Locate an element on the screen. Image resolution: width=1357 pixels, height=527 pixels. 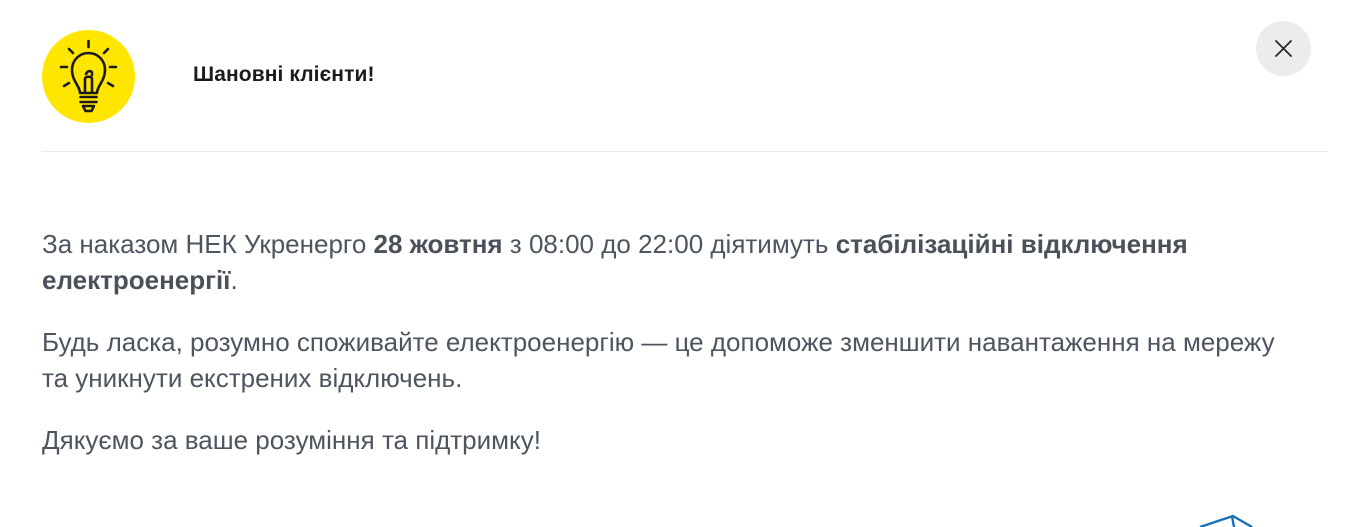
header-divider is located at coordinates (685, 151).